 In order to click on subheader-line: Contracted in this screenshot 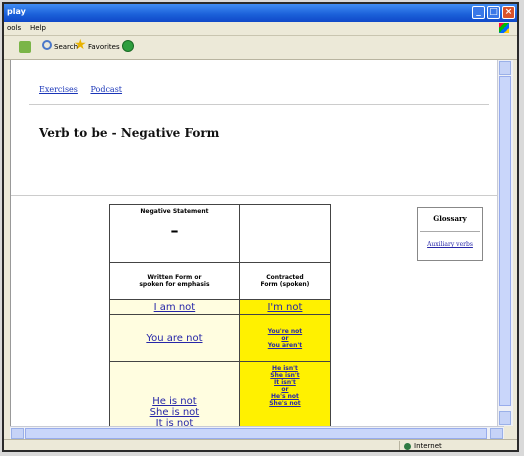, I will do `click(285, 277)`.